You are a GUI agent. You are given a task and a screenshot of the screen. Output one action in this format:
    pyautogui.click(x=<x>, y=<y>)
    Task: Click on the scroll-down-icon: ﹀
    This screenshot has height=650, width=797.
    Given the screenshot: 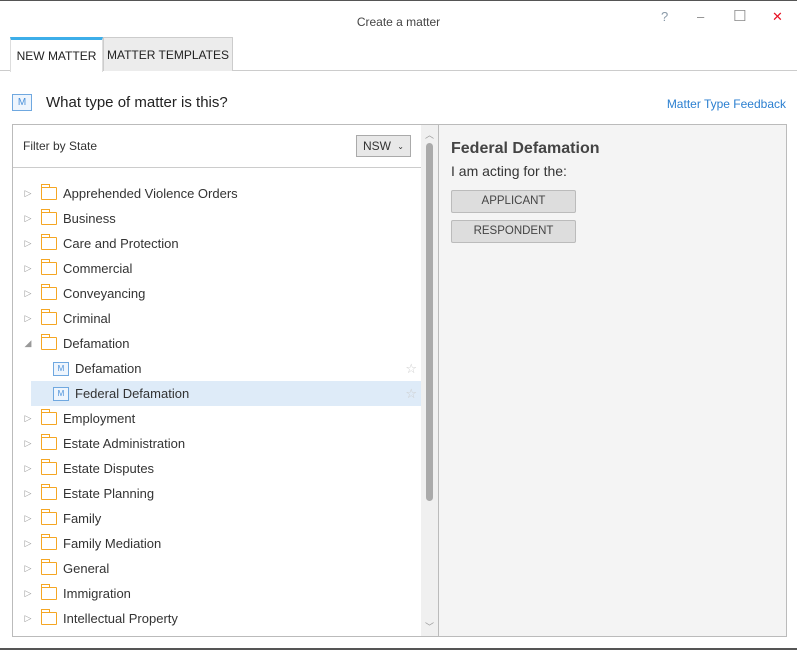 What is the action you would take?
    pyautogui.click(x=429, y=626)
    